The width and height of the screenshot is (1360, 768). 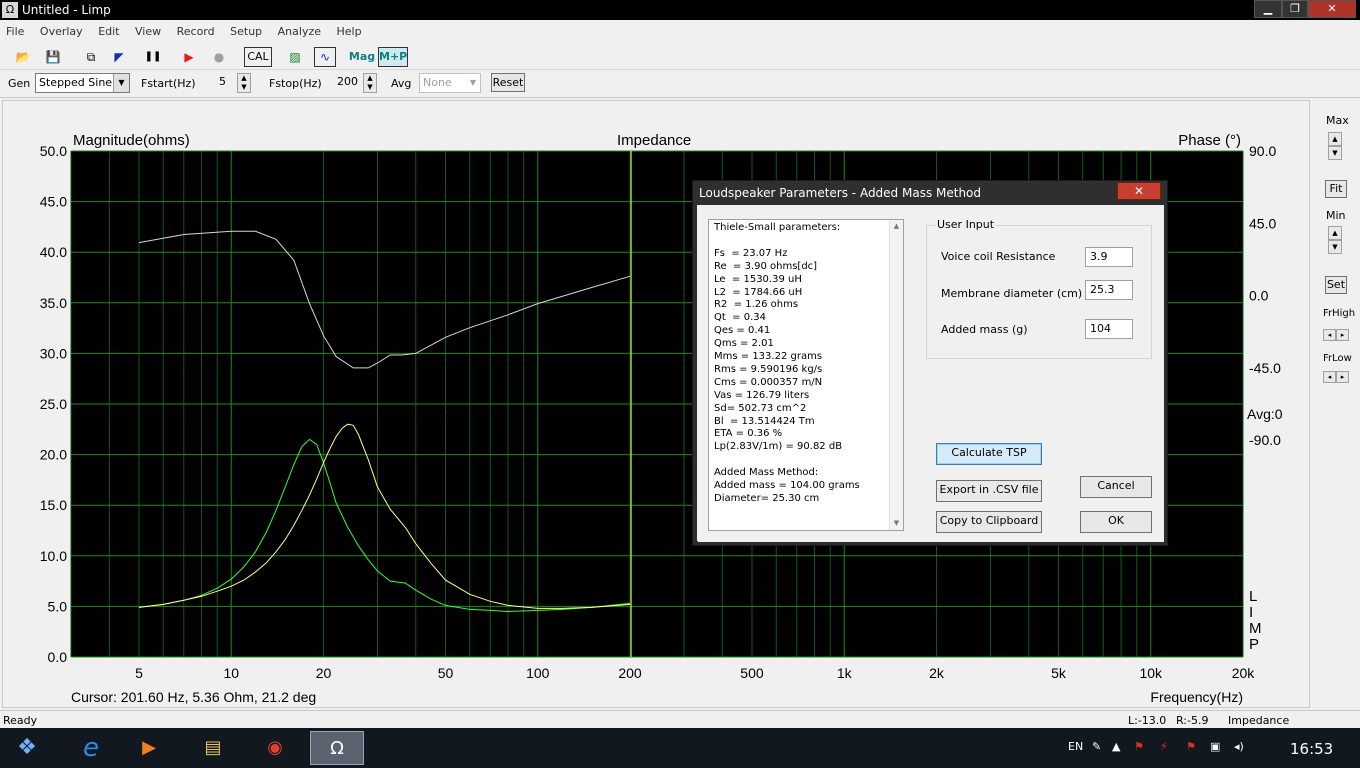 I want to click on tsp-line: Cms = 0.000357 m/N, so click(x=768, y=382).